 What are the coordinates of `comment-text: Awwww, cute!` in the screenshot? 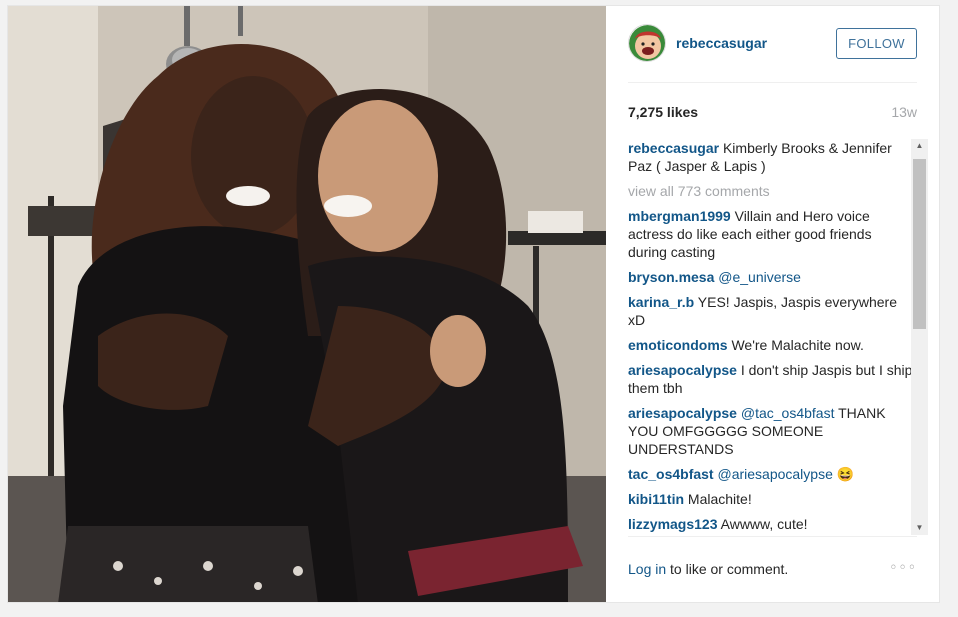 It's located at (764, 524).